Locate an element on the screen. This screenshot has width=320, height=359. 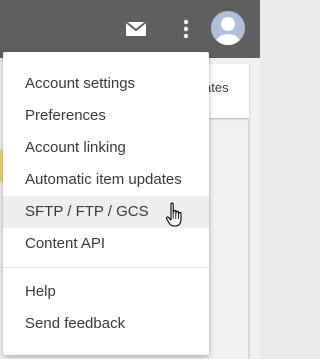
menu-divider is located at coordinates (106, 267).